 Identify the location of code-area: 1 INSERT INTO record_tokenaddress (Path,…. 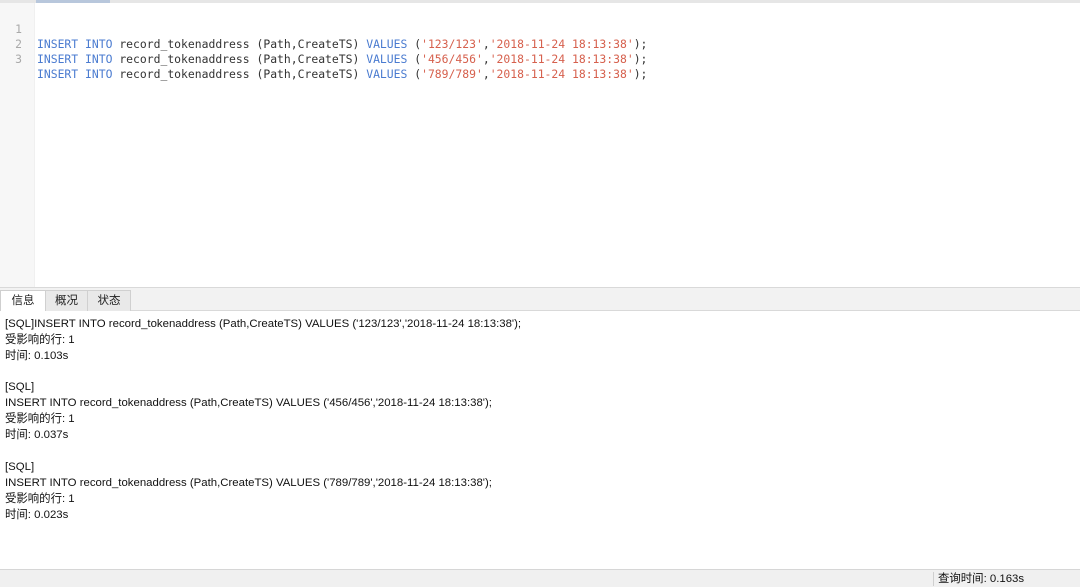
(540, 44).